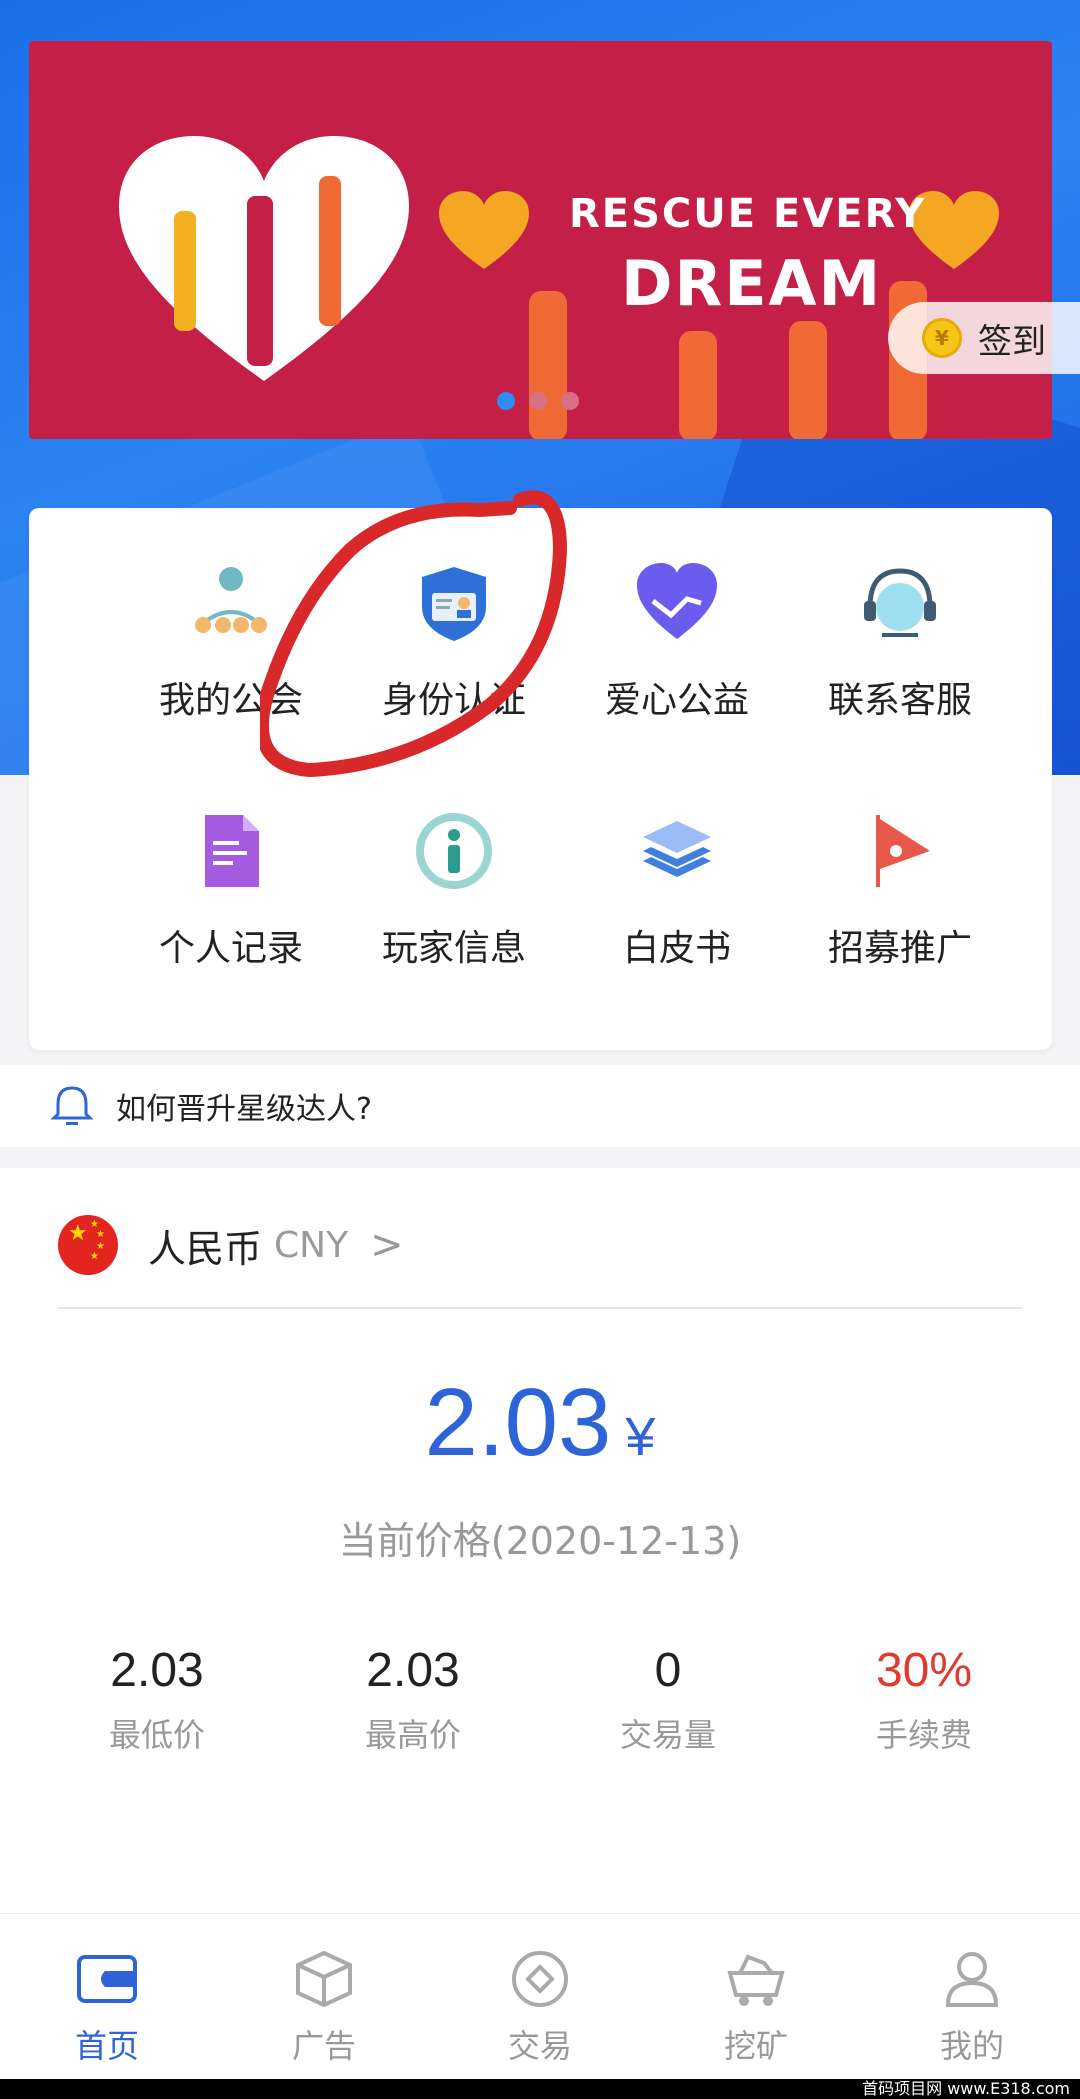 This screenshot has width=1080, height=2099. I want to click on menu-item-label: 我的公会, so click(230, 700).